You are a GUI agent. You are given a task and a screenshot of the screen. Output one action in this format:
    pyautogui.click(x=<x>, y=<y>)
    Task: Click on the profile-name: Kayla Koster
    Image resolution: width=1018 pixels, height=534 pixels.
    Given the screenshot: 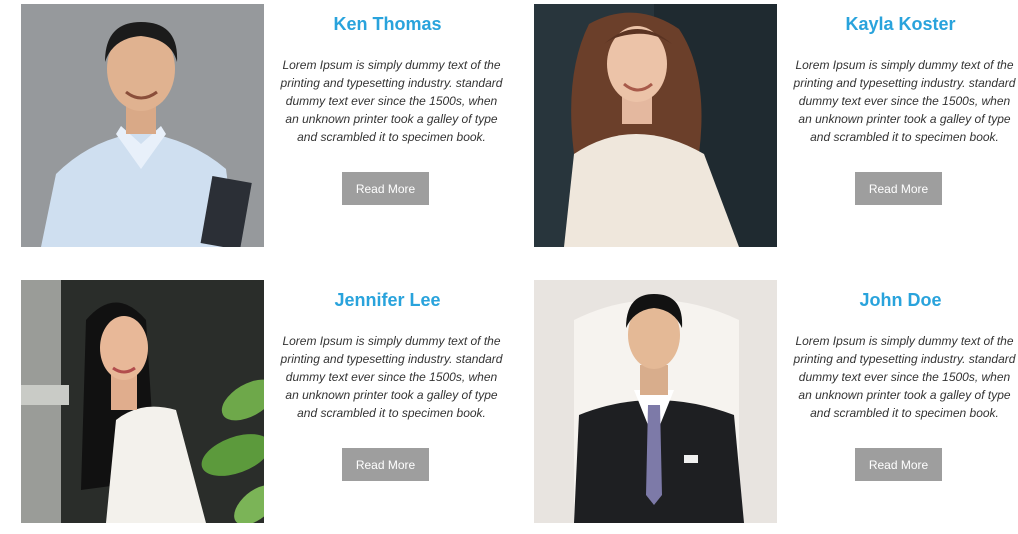 What is the action you would take?
    pyautogui.click(x=900, y=24)
    